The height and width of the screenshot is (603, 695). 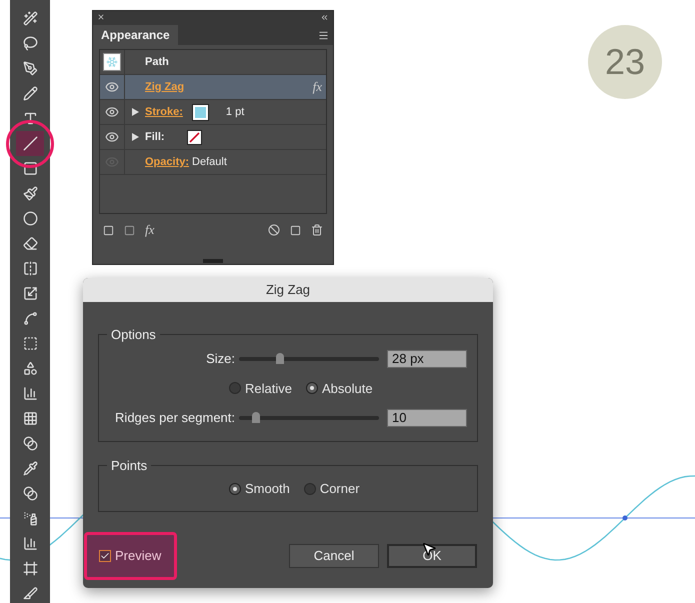 I want to click on selection-box-icon, so click(x=30, y=343).